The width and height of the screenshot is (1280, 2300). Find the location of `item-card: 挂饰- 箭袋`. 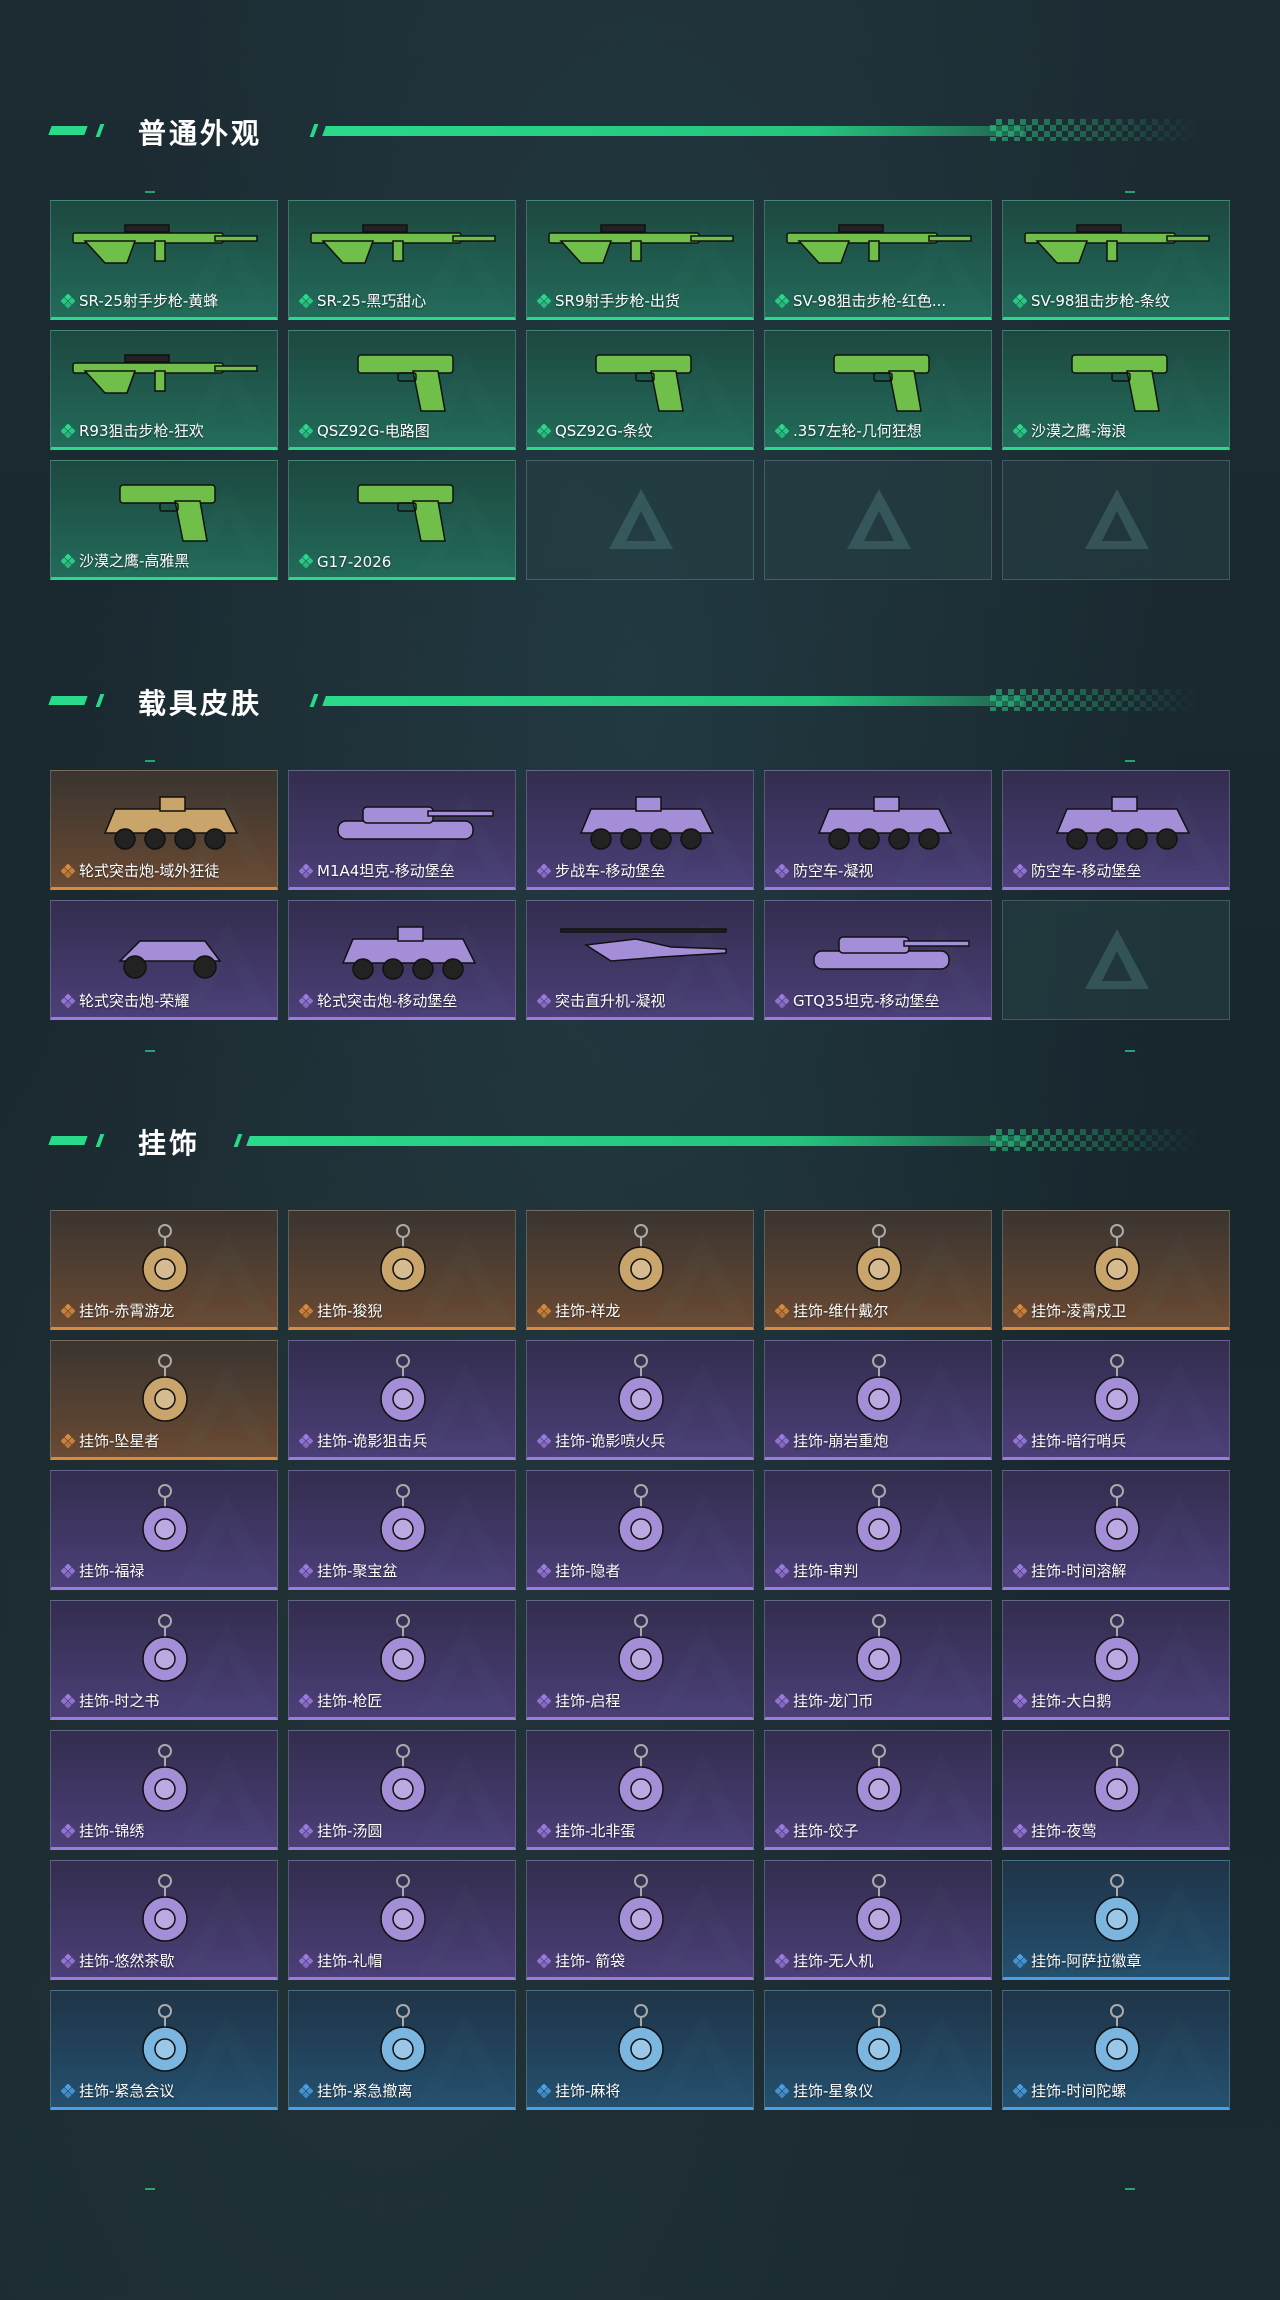

item-card: 挂饰- 箭袋 is located at coordinates (640, 1920).